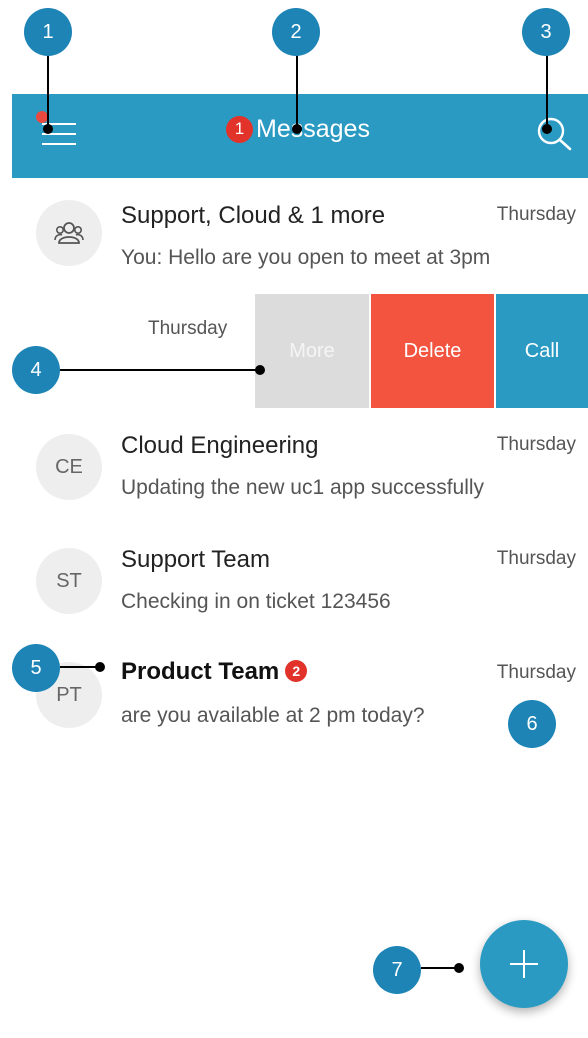  What do you see at coordinates (200, 671) in the screenshot?
I see `conversation-name-text: Product Team` at bounding box center [200, 671].